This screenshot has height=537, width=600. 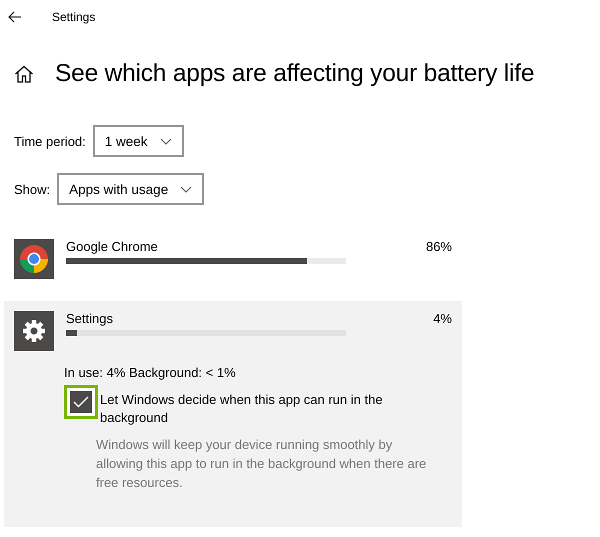 What do you see at coordinates (242, 409) in the screenshot?
I see `checkbox-label: Let Windows decide when this app can run in the background` at bounding box center [242, 409].